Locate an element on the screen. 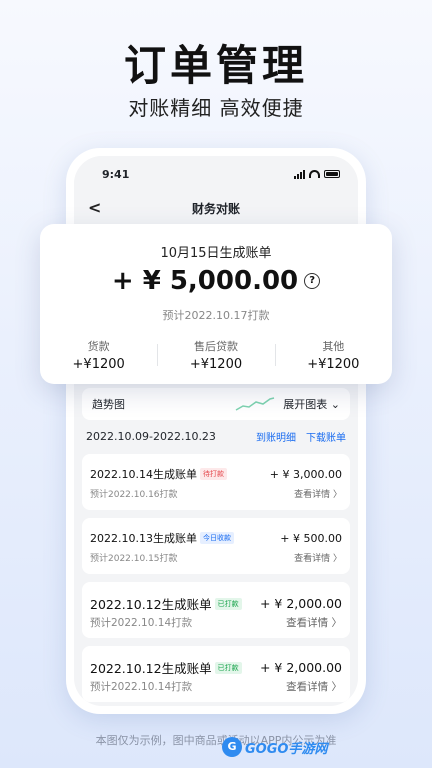  chevron-down-icon: ⌄ is located at coordinates (335, 404).